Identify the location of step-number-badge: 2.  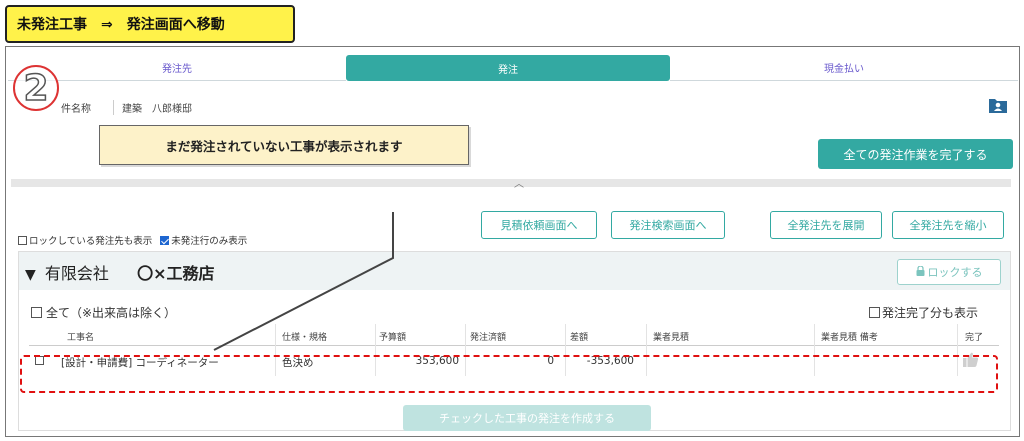
(36, 88).